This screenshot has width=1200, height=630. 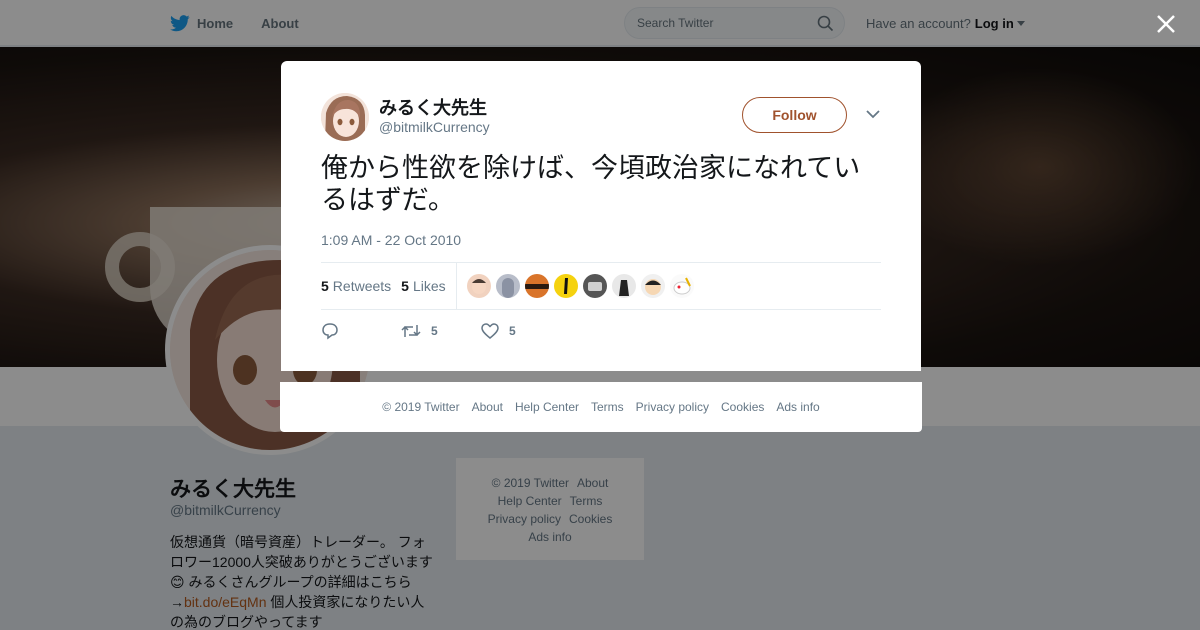 What do you see at coordinates (591, 184) in the screenshot?
I see `tweet-text: 俺から性欲を除けば、今頃政治家になれているはずだ。` at bounding box center [591, 184].